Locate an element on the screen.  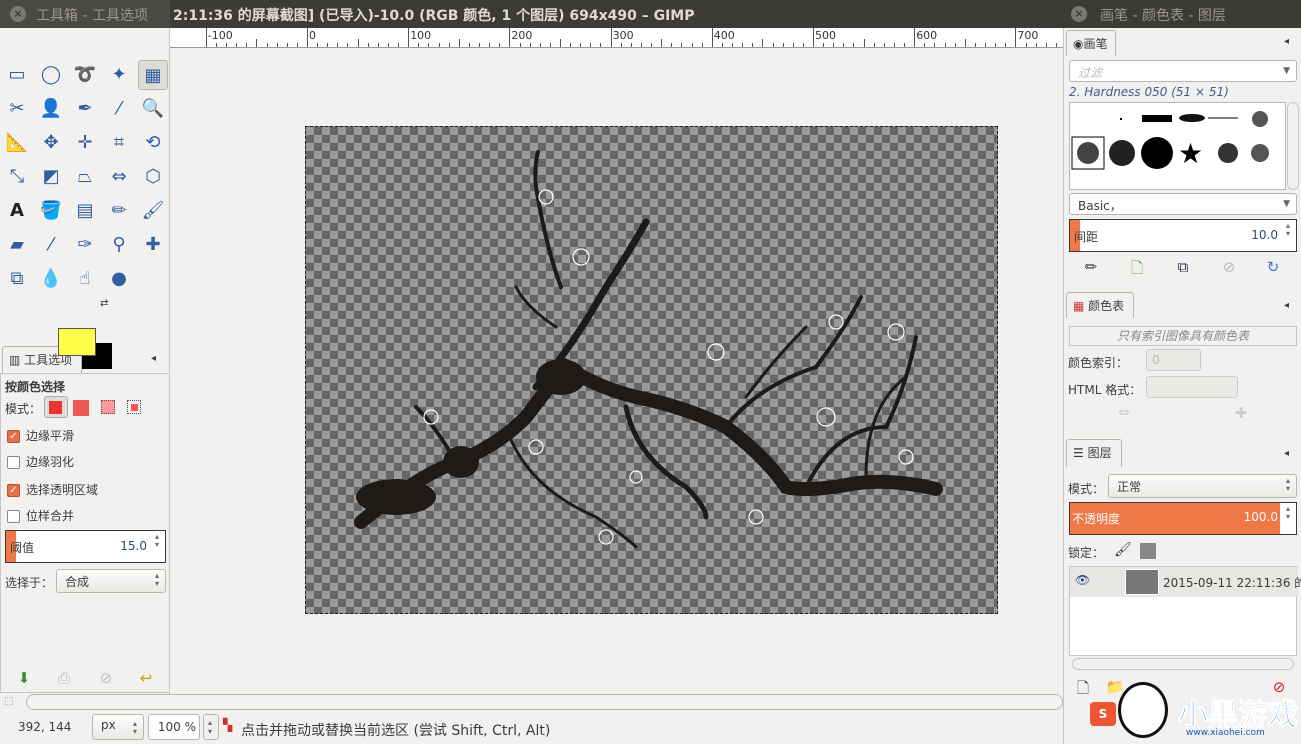
scale-tool-icon: ⤡ is located at coordinates (17, 177).